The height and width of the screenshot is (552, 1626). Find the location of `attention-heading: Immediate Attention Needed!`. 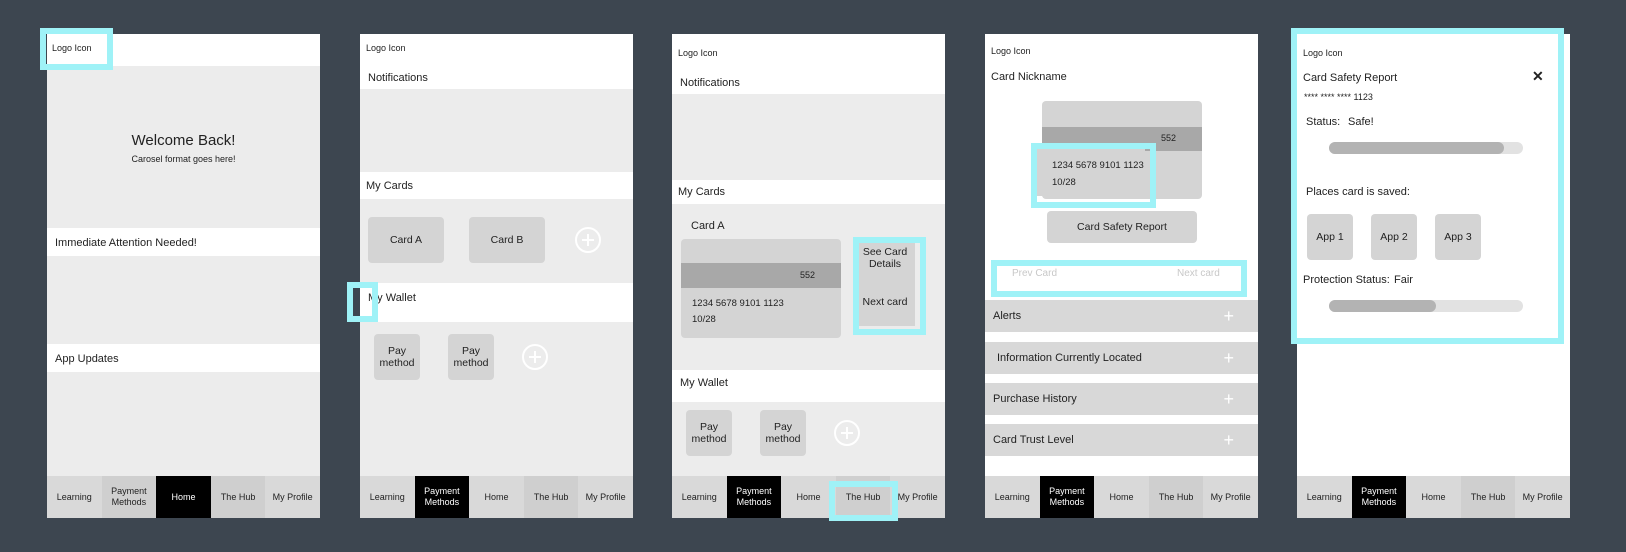

attention-heading: Immediate Attention Needed! is located at coordinates (126, 243).